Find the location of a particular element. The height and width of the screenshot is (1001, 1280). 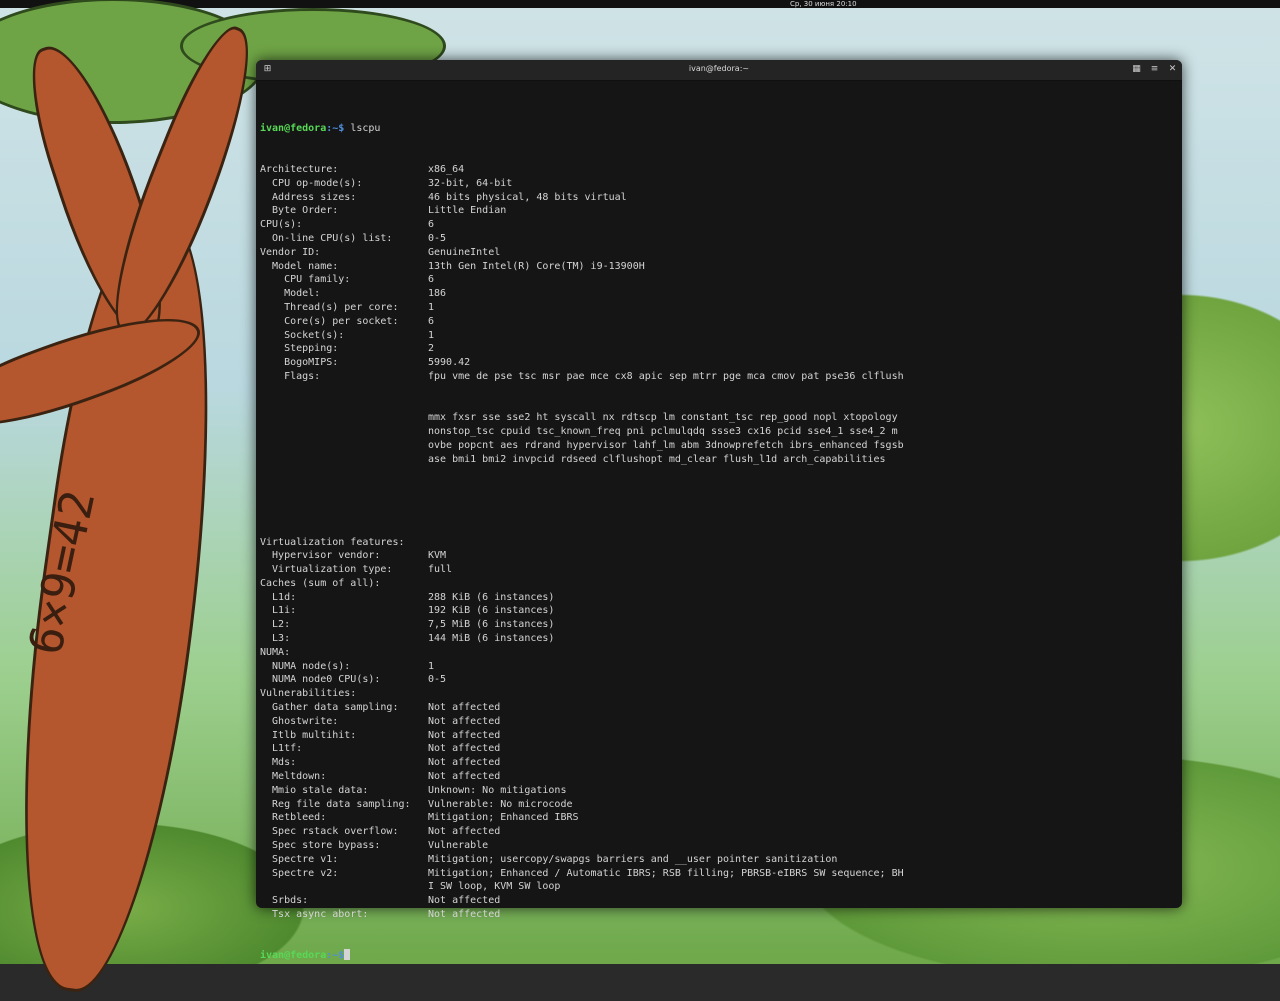

hamburger-icon: ≡ is located at coordinates (1154, 69).